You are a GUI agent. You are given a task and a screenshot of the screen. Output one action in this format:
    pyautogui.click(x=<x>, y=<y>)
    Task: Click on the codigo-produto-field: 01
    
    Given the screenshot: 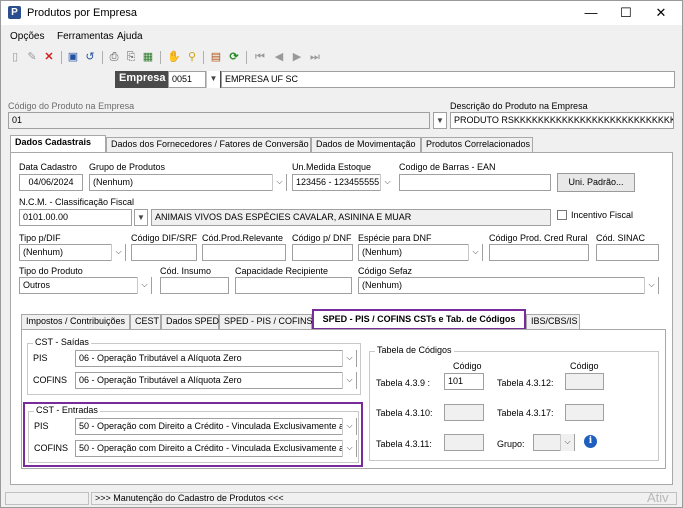 What is the action you would take?
    pyautogui.click(x=219, y=120)
    